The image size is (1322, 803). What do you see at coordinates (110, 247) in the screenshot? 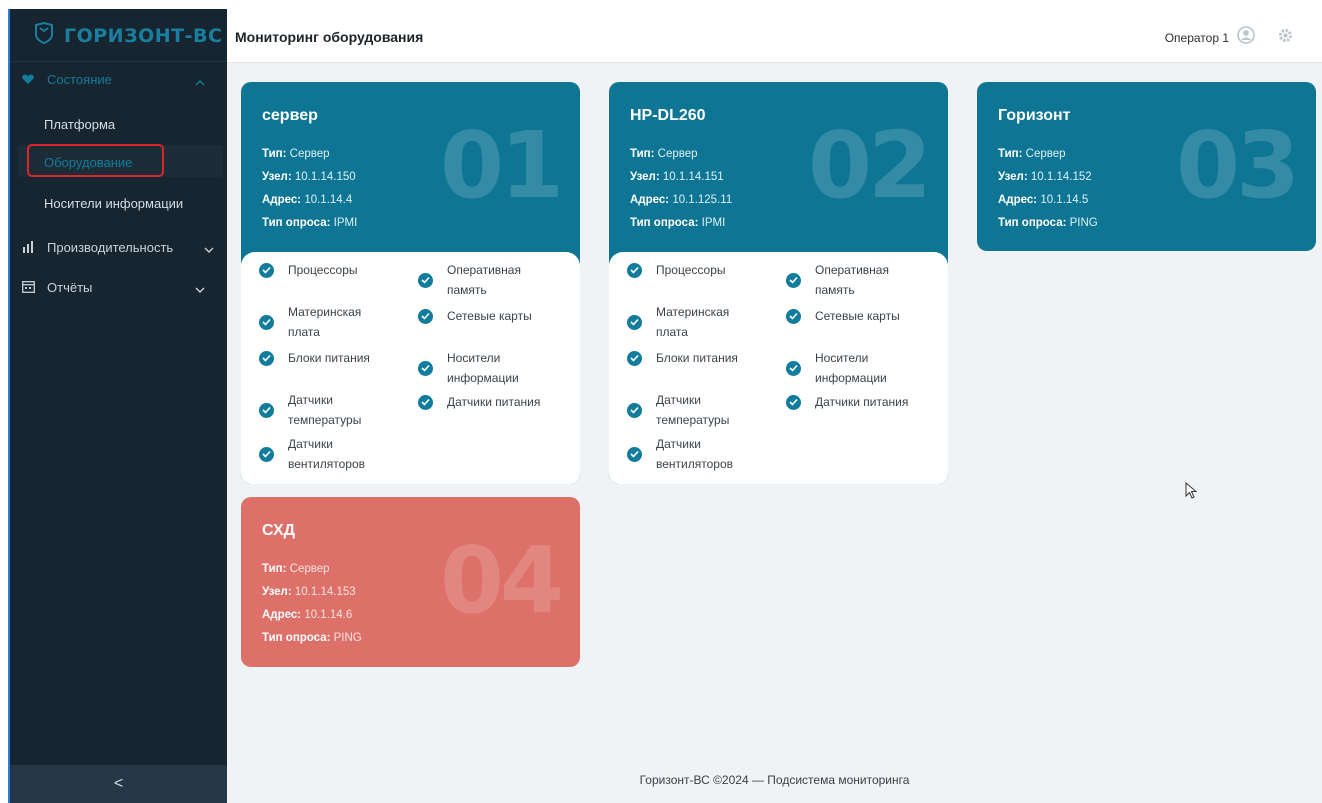
I see `nav-group-performance-label: Производительность` at bounding box center [110, 247].